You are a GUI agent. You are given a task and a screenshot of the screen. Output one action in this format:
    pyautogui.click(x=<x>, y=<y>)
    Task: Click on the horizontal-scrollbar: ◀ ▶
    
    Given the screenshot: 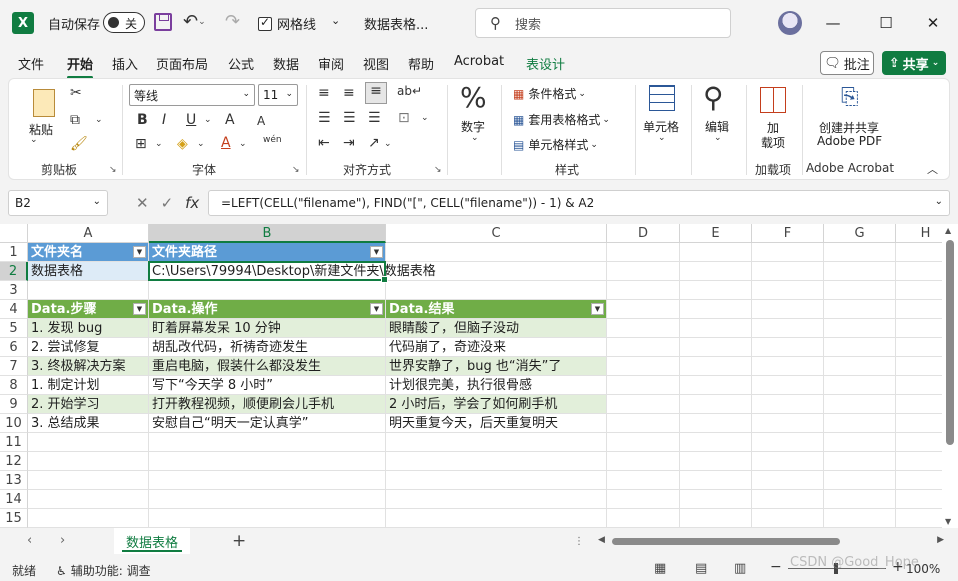 What is the action you would take?
    pyautogui.click(x=771, y=541)
    